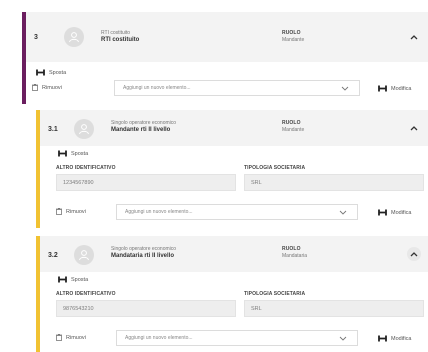  What do you see at coordinates (53, 255) in the screenshot?
I see `group-number: 3.2` at bounding box center [53, 255].